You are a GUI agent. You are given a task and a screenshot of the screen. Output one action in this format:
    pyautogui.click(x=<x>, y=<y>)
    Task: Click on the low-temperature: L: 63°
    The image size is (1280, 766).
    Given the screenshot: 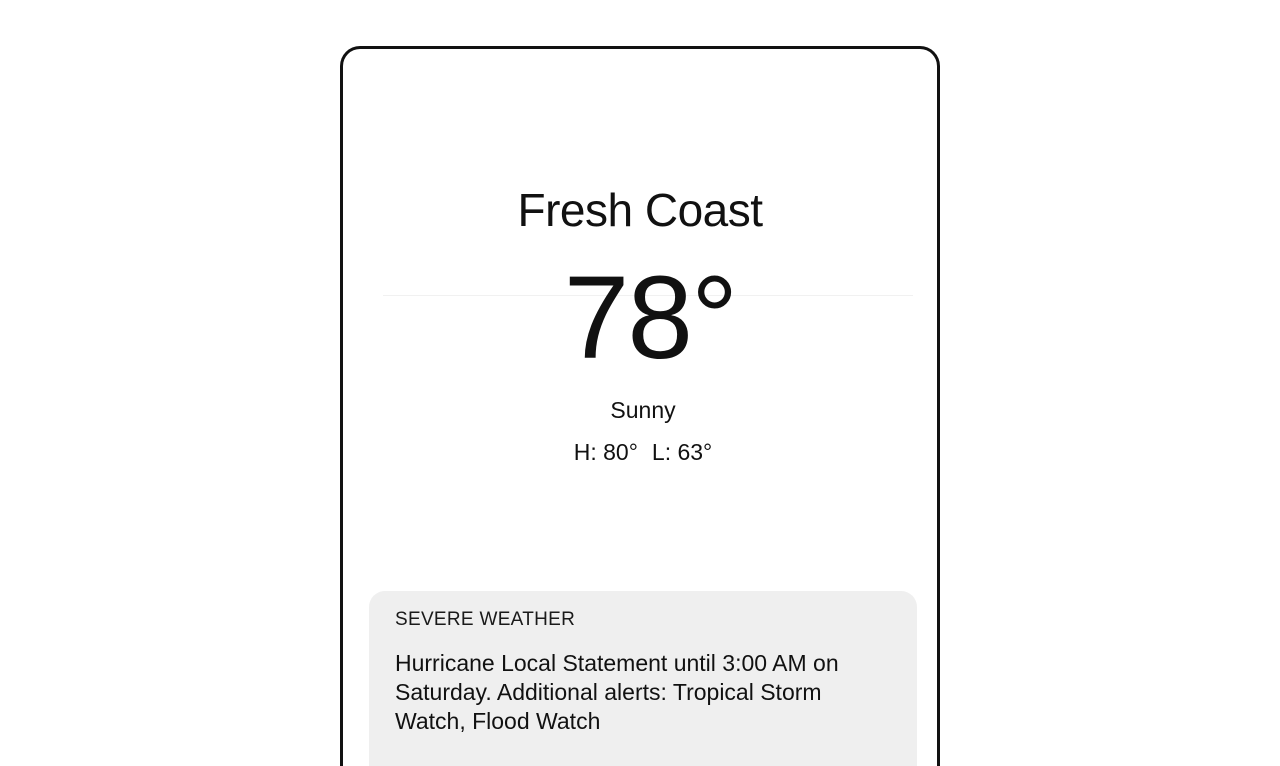 What is the action you would take?
    pyautogui.click(x=682, y=452)
    